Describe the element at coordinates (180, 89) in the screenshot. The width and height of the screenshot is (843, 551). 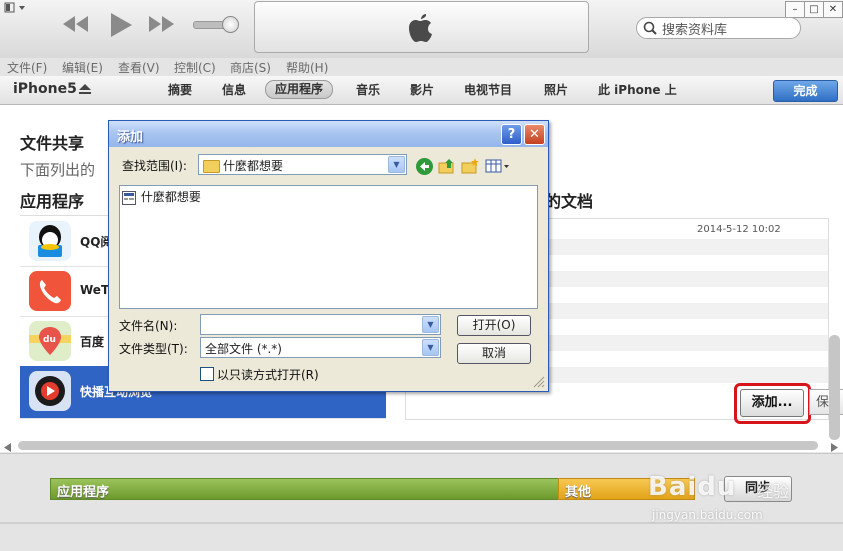
I see `tab-summary: 摘要` at that location.